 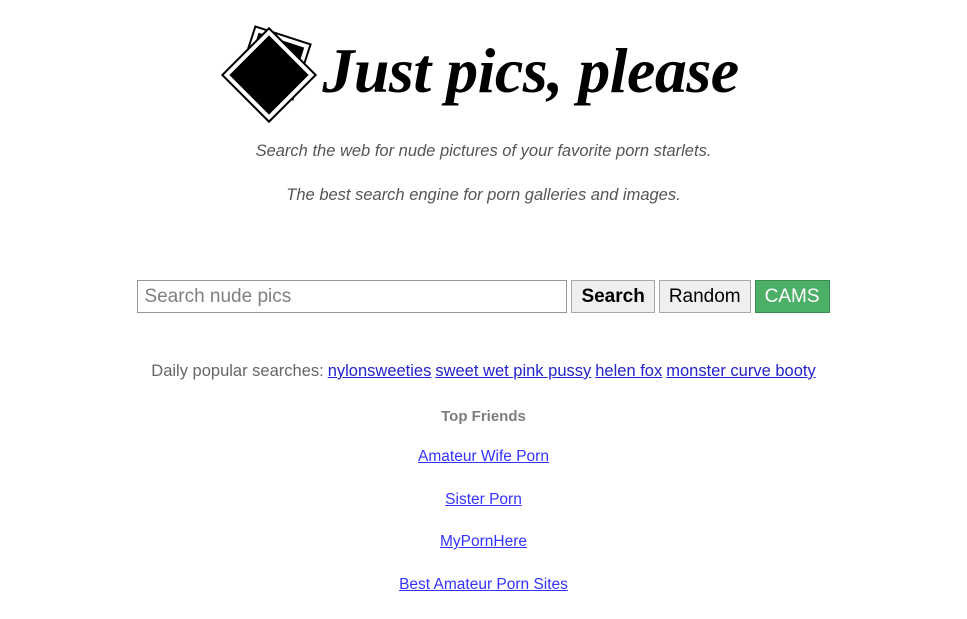 I want to click on friend-link-best-amateur-porn-sites: Best Amateur Porn Sites, so click(x=483, y=584).